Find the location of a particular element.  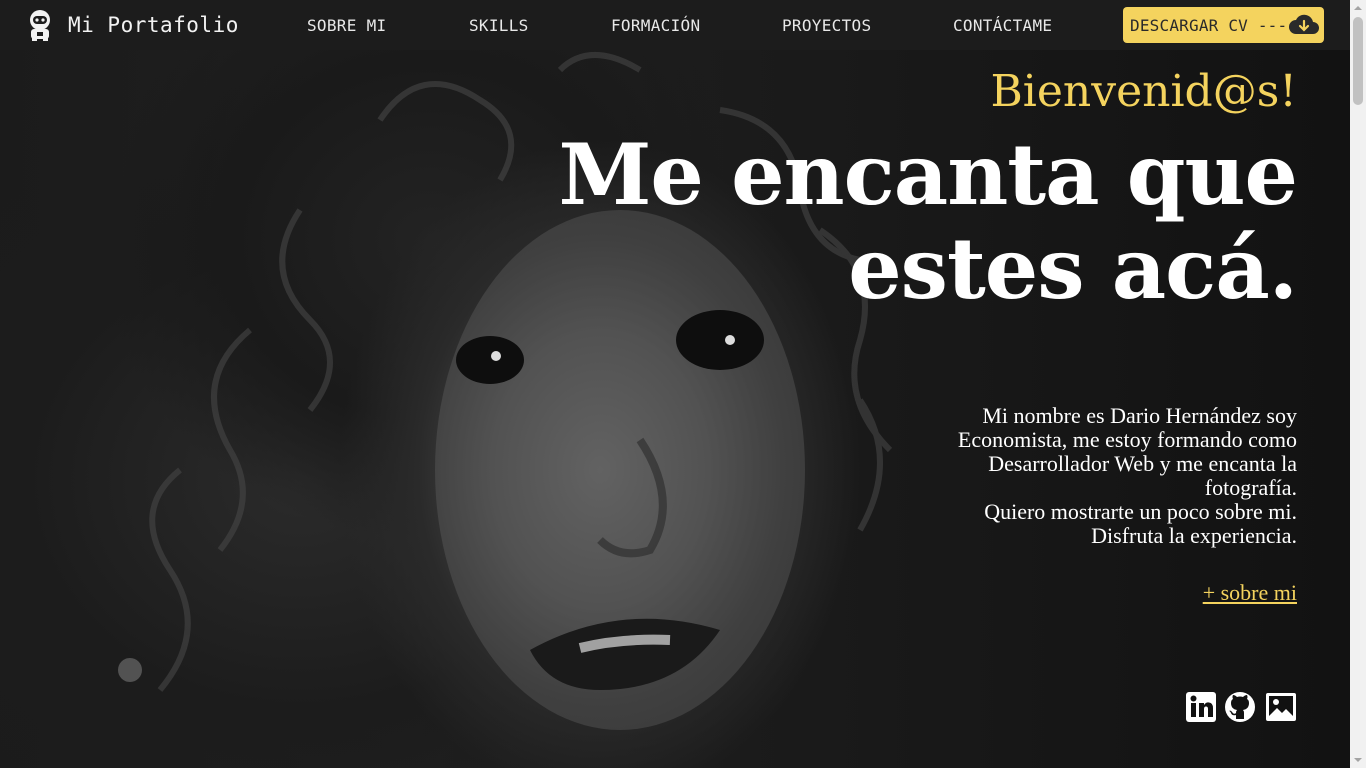

scroll-down-arrow-icon is located at coordinates (1358, 760).